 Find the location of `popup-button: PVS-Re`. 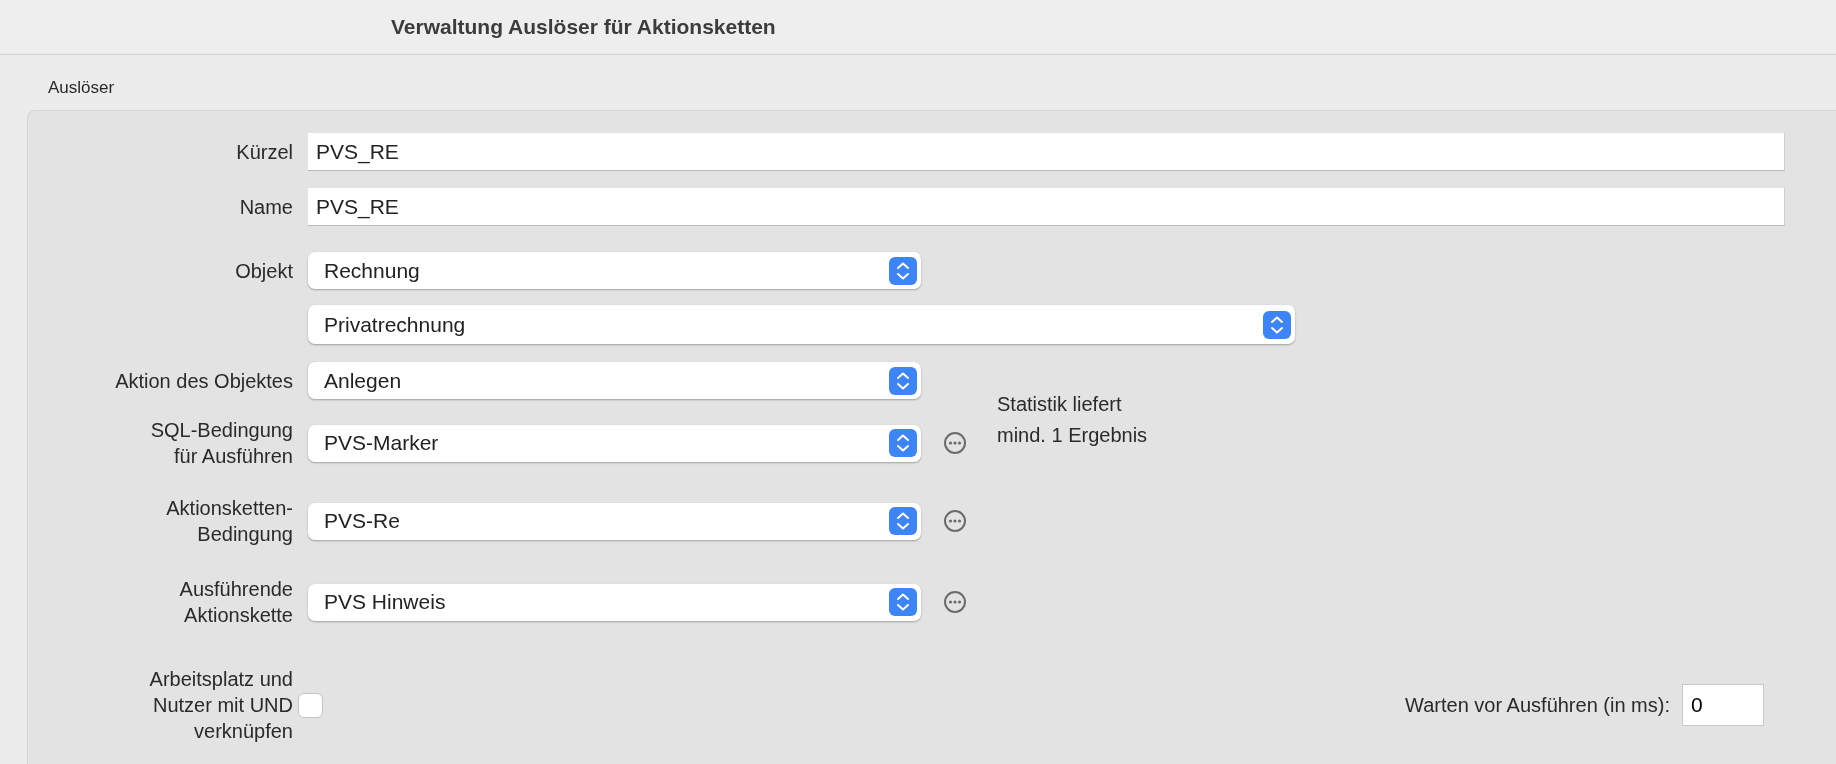

popup-button: PVS-Re is located at coordinates (614, 521).